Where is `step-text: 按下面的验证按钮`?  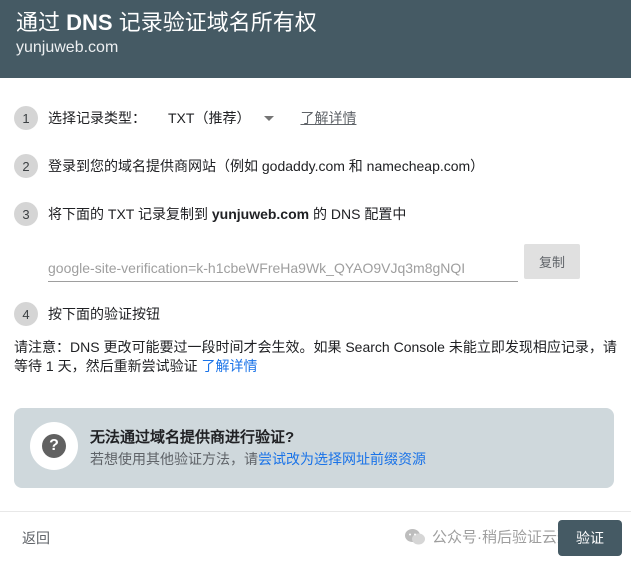 step-text: 按下面的验证按钮 is located at coordinates (104, 314).